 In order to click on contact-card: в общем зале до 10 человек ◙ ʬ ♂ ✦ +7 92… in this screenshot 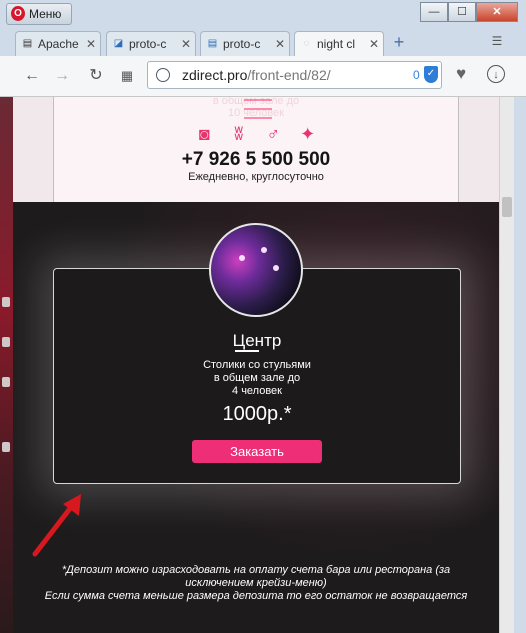, I will do `click(256, 152)`.